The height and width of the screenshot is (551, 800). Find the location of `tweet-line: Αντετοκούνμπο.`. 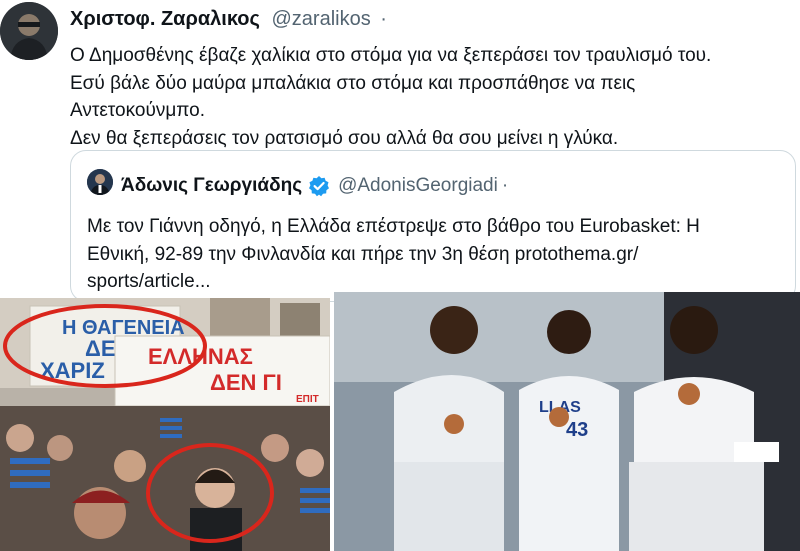

tweet-line: Αντετοκούνμπο. is located at coordinates (137, 110).